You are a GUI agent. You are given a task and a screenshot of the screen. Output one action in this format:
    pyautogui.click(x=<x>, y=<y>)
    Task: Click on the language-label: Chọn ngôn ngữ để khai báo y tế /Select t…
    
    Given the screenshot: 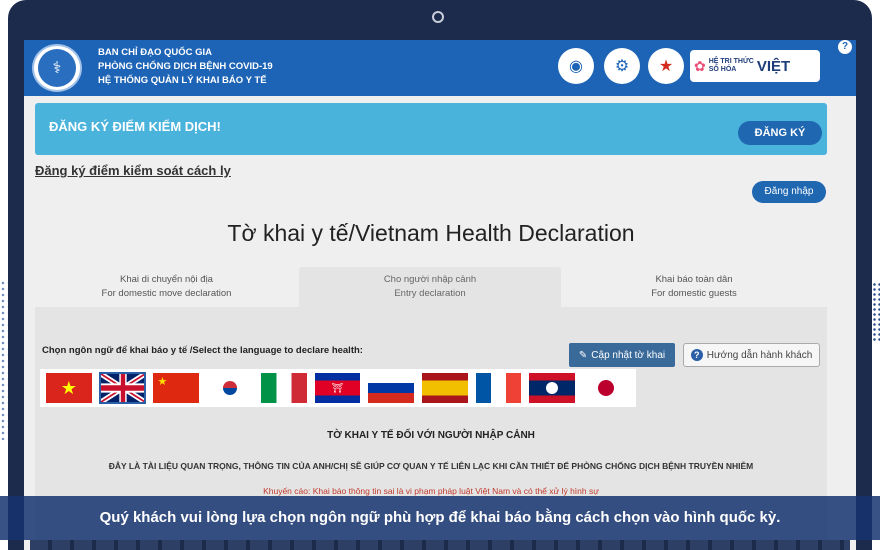 What is the action you would take?
    pyautogui.click(x=202, y=350)
    